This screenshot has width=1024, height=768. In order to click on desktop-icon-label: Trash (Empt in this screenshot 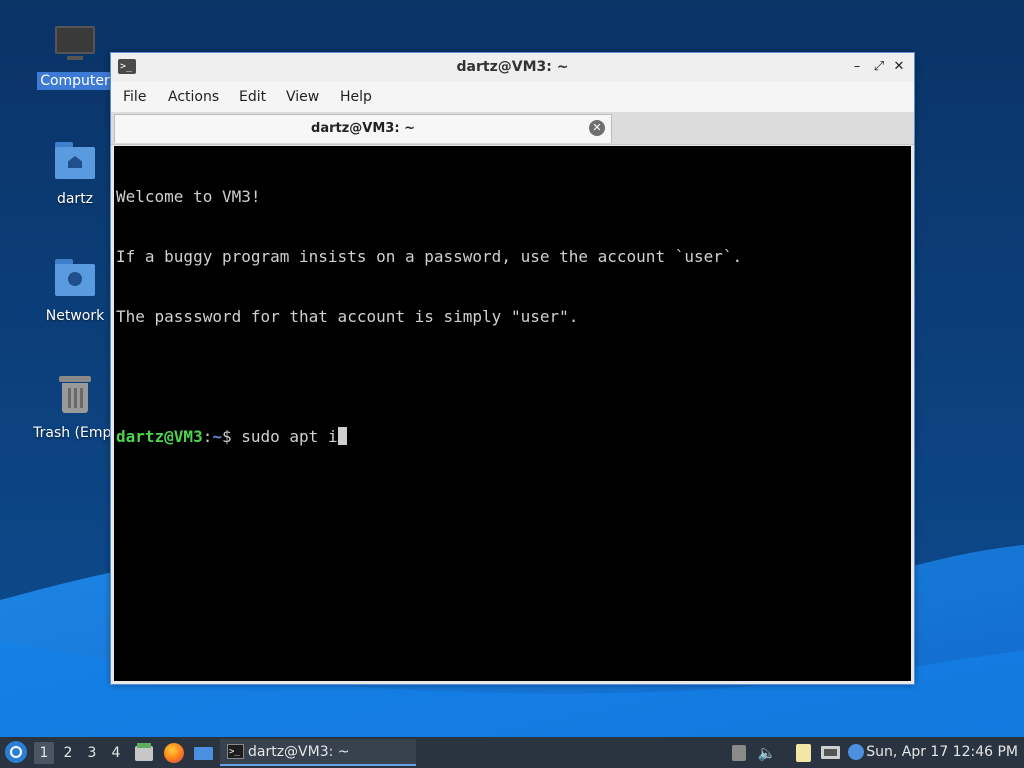, I will do `click(75, 433)`.